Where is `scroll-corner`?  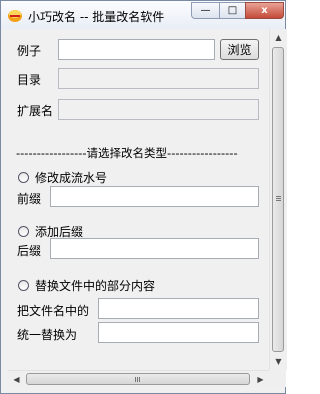
scroll-corner is located at coordinates (277, 378).